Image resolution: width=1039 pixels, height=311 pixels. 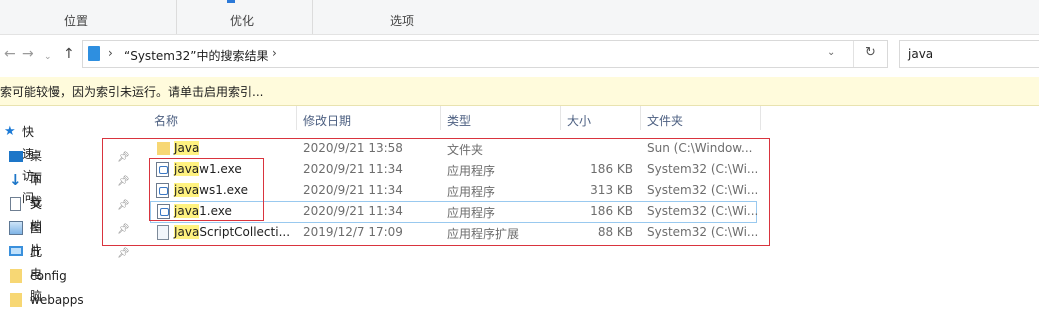 What do you see at coordinates (10, 131) in the screenshot?
I see `star-icon: ★` at bounding box center [10, 131].